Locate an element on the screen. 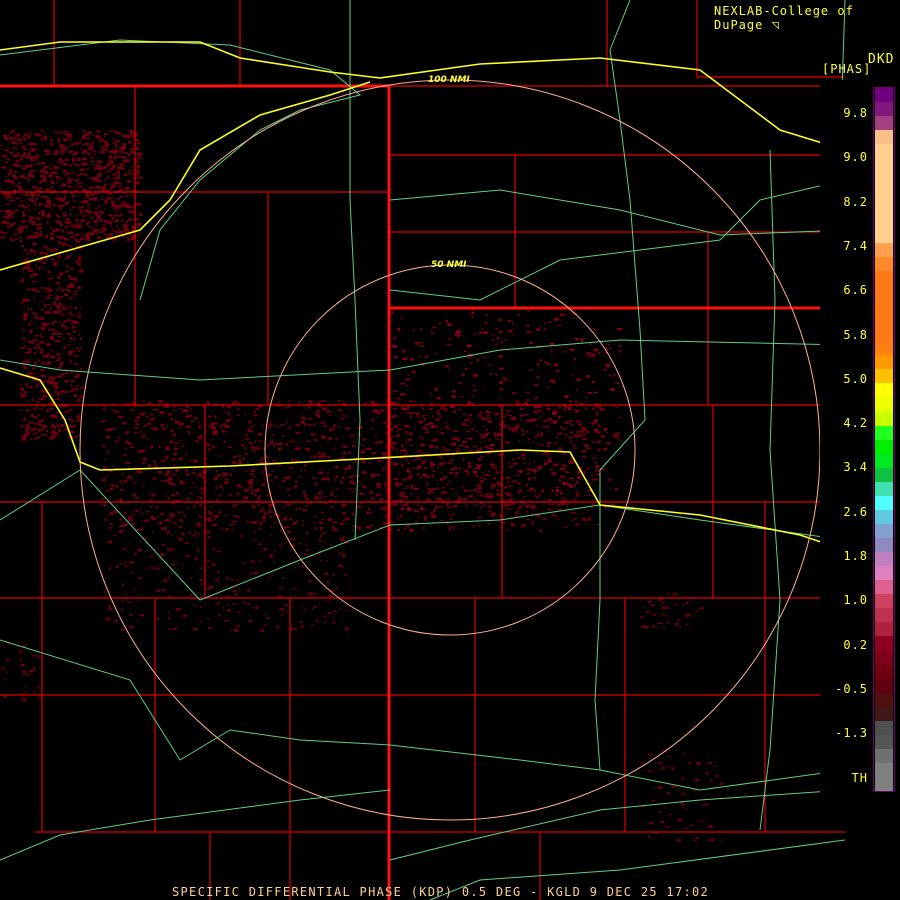 The image size is (900, 900). color-scale-tick-label: 2.6 is located at coordinates (854, 511).